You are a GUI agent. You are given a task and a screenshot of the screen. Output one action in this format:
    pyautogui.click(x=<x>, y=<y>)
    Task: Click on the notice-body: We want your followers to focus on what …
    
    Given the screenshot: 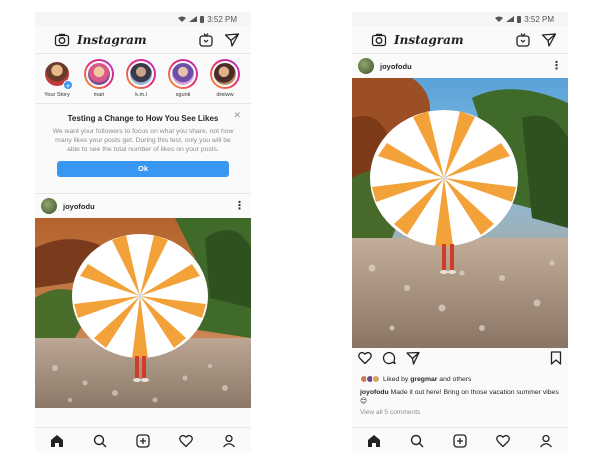 What is the action you would take?
    pyautogui.click(x=143, y=140)
    